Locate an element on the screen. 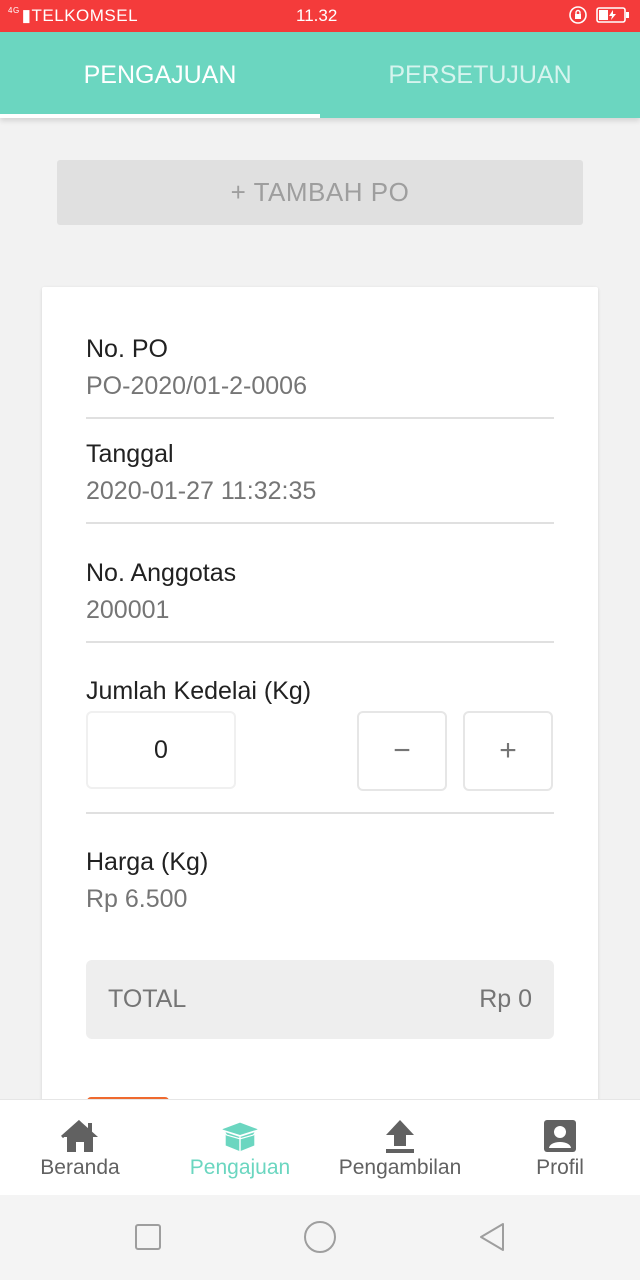 The width and height of the screenshot is (640, 1280). po-number-label: No. PO is located at coordinates (127, 349).